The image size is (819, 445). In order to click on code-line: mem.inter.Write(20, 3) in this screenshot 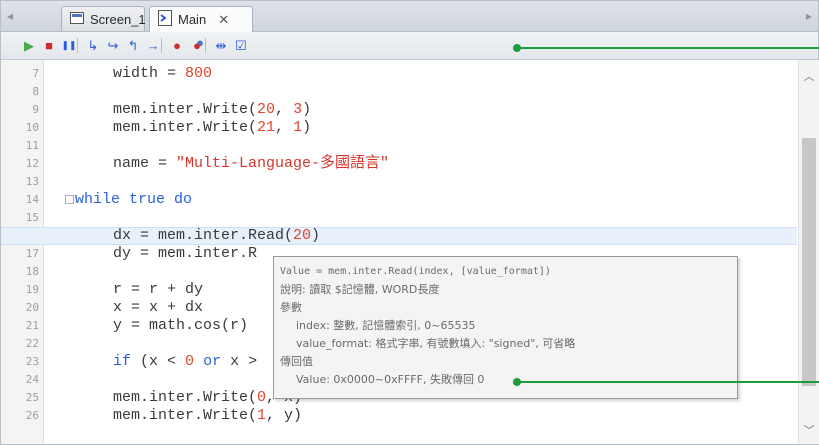, I will do `click(212, 110)`.